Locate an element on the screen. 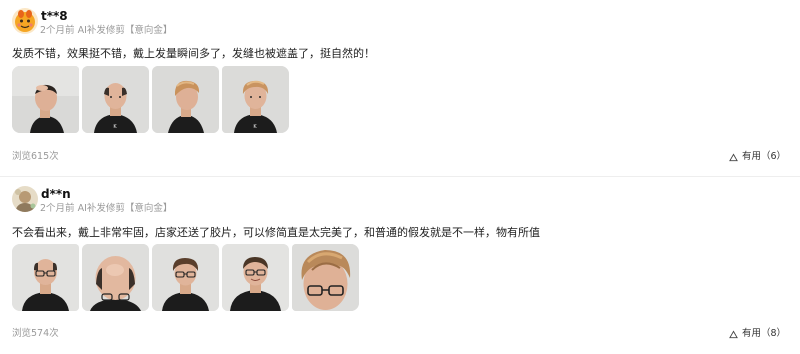  username: d**n is located at coordinates (56, 194).